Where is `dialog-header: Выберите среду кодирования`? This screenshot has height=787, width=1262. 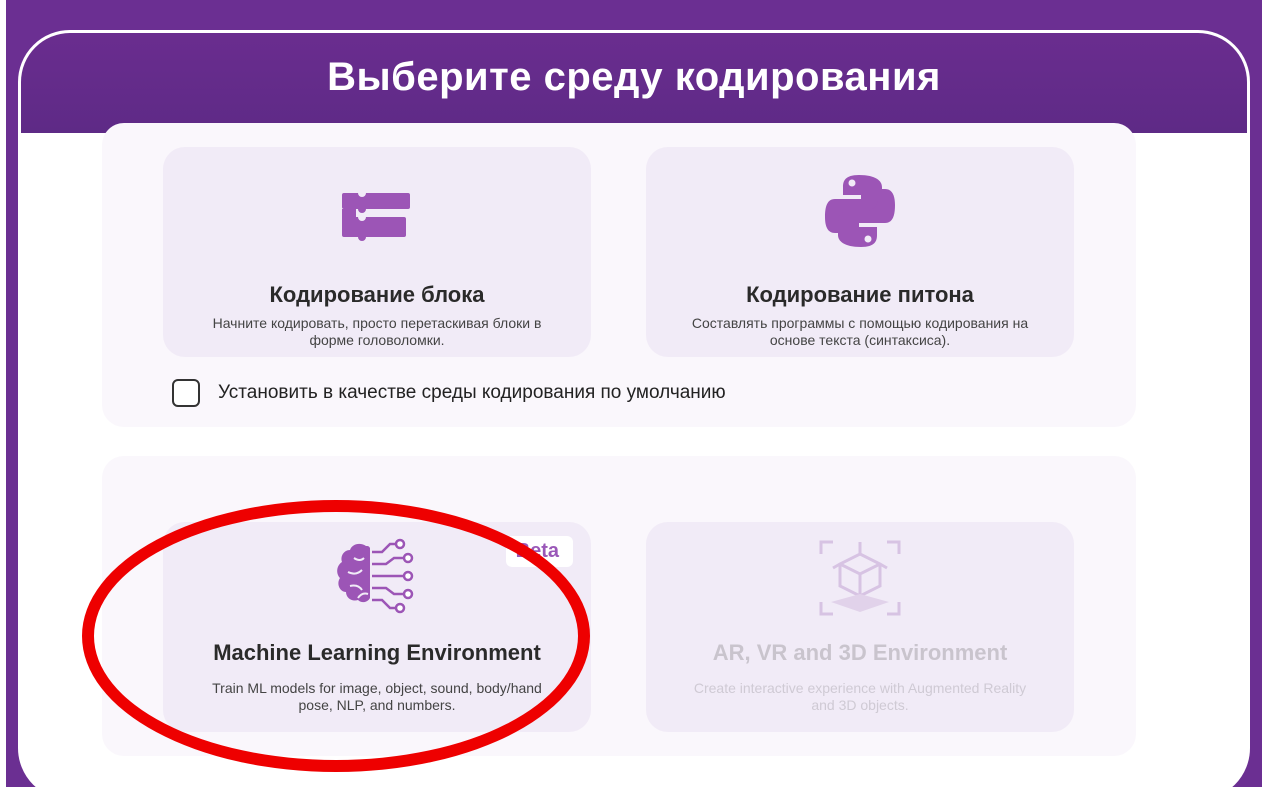
dialog-header: Выберите среду кодирования is located at coordinates (634, 83).